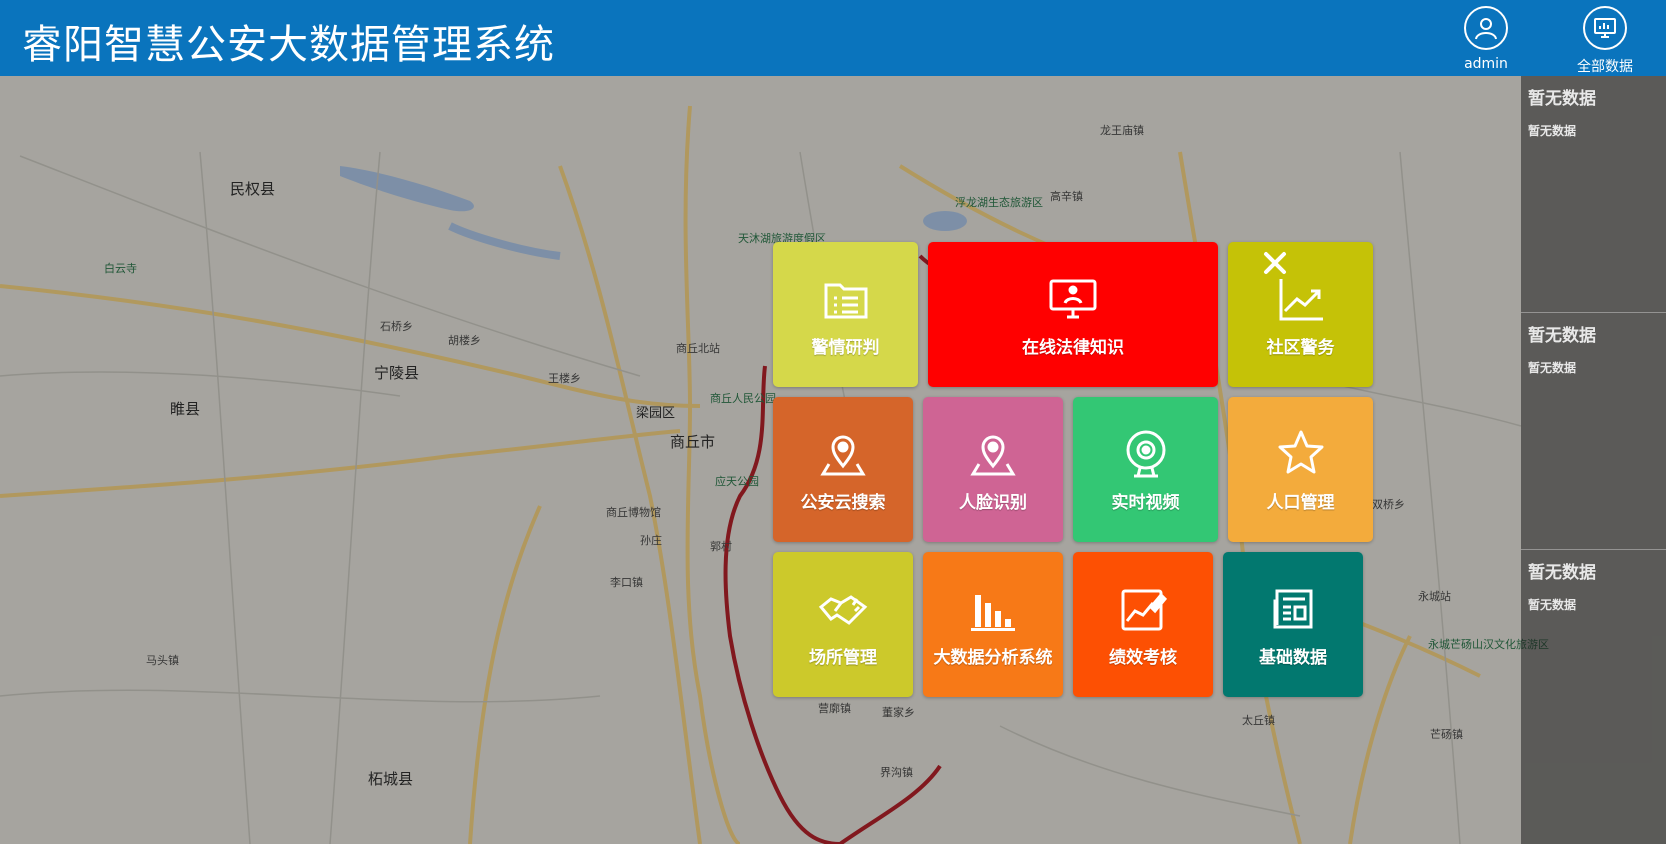  What do you see at coordinates (1300, 452) in the screenshot?
I see `star-icon` at bounding box center [1300, 452].